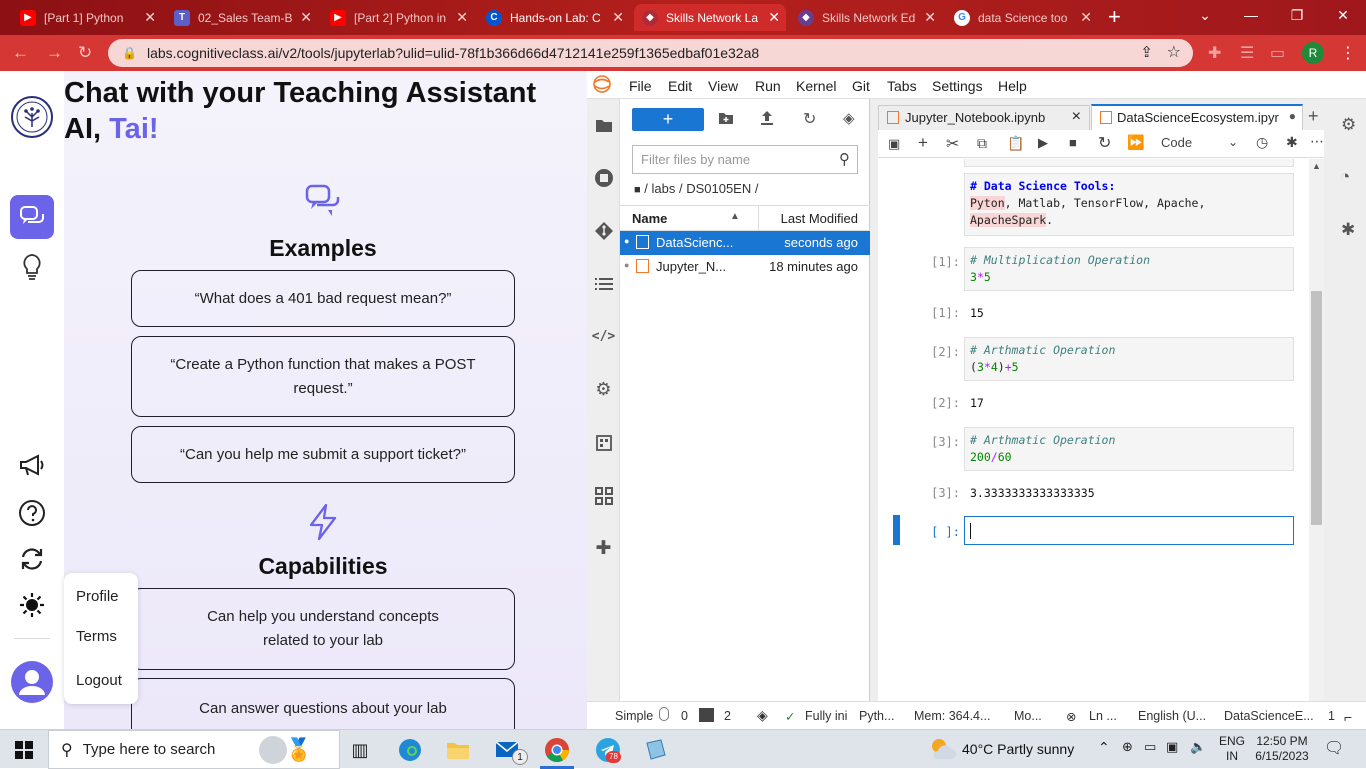  Describe the element at coordinates (1348, 717) in the screenshot. I see `notification-bell-icon: ⌐` at that location.